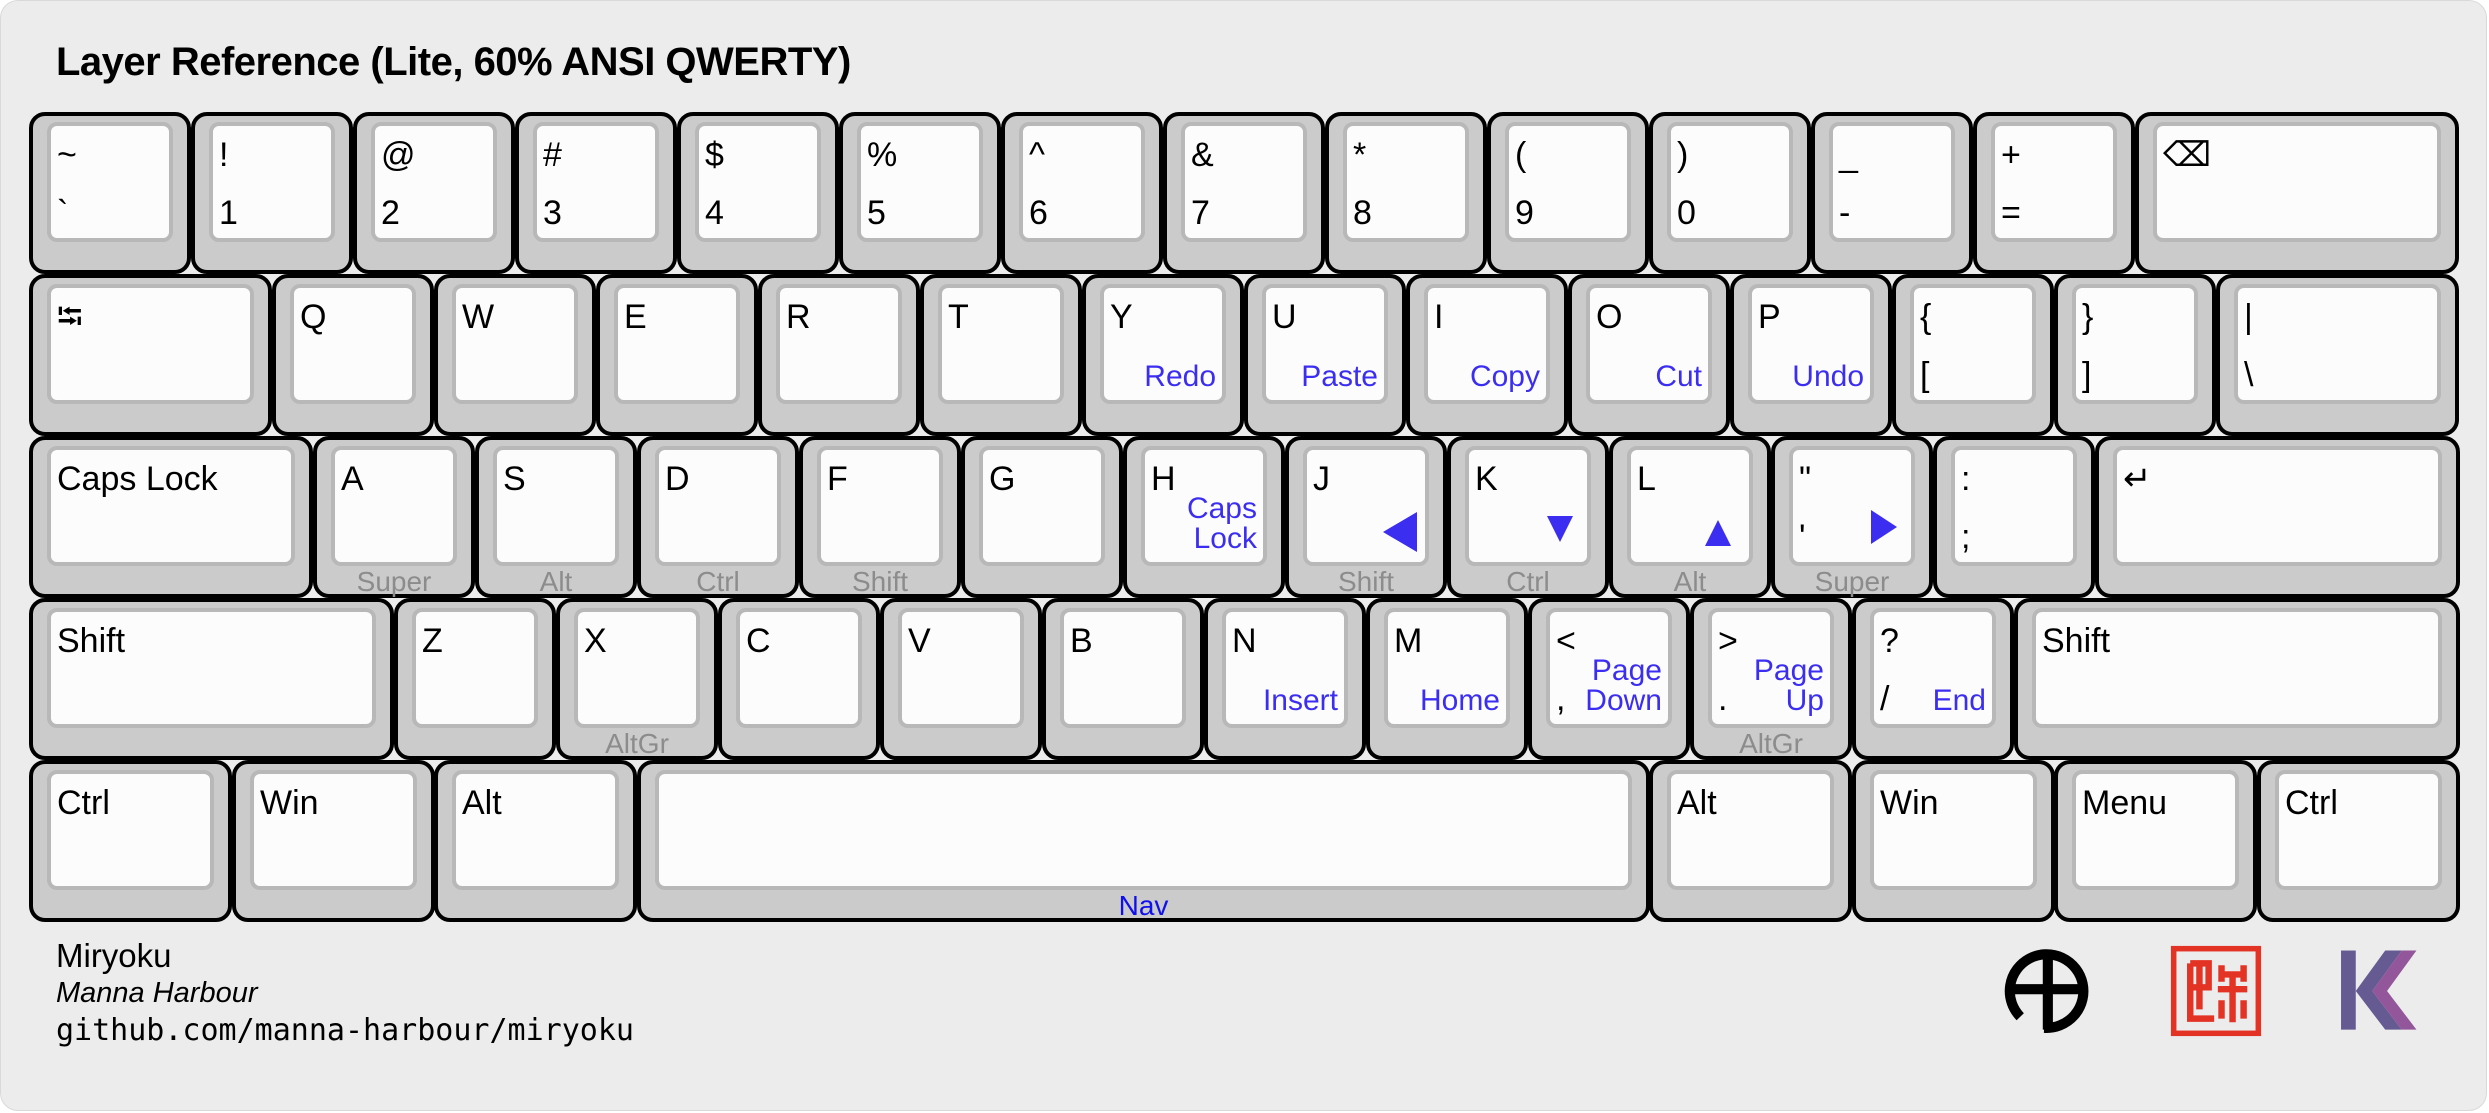 The image size is (2489, 1113). I want to click on key-comma: <, Page Down, so click(1609, 679).